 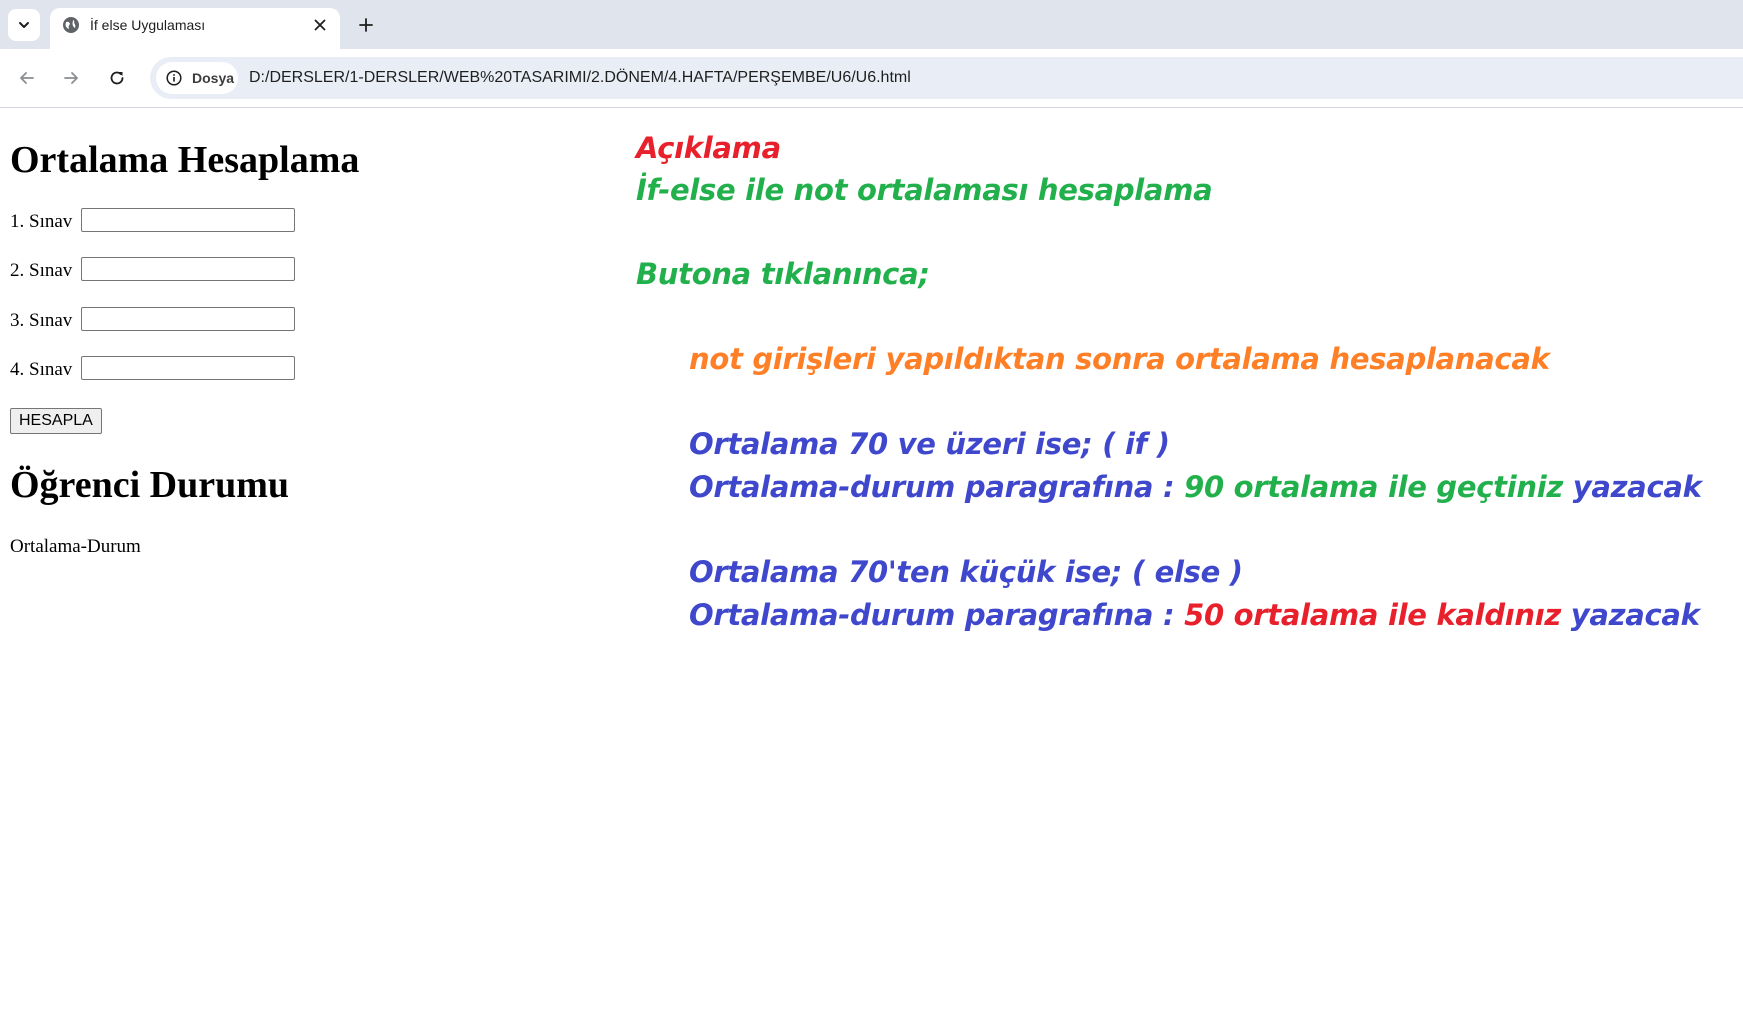 I want to click on reload-button, so click(x=117, y=78).